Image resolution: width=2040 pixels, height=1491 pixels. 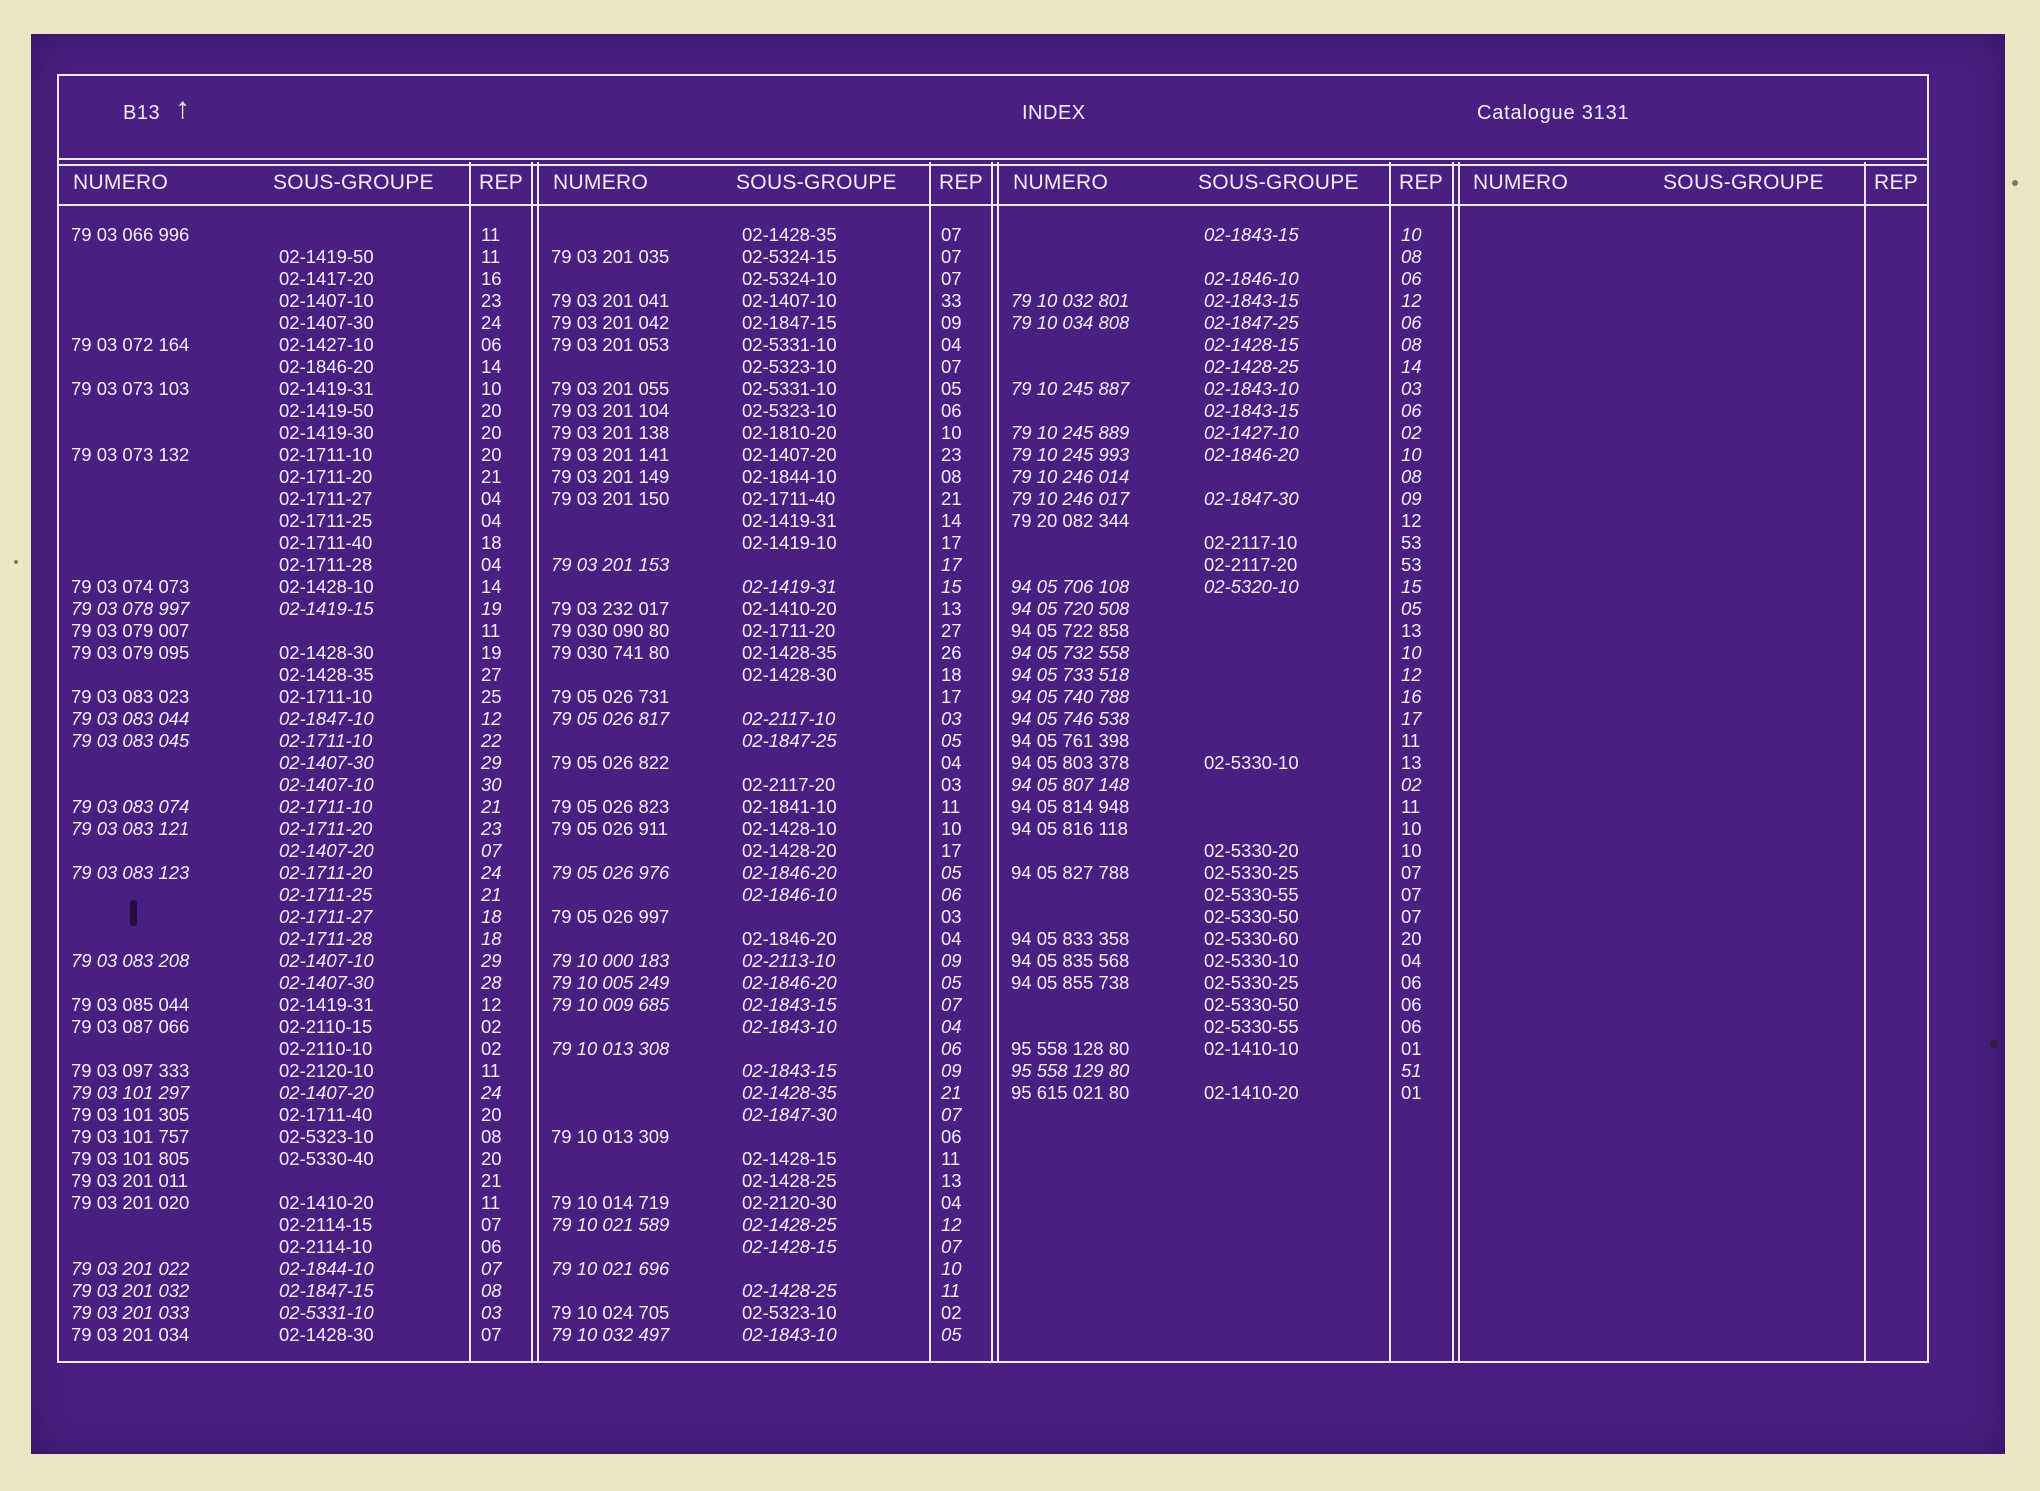 What do you see at coordinates (491, 542) in the screenshot?
I see `rep-number: 18` at bounding box center [491, 542].